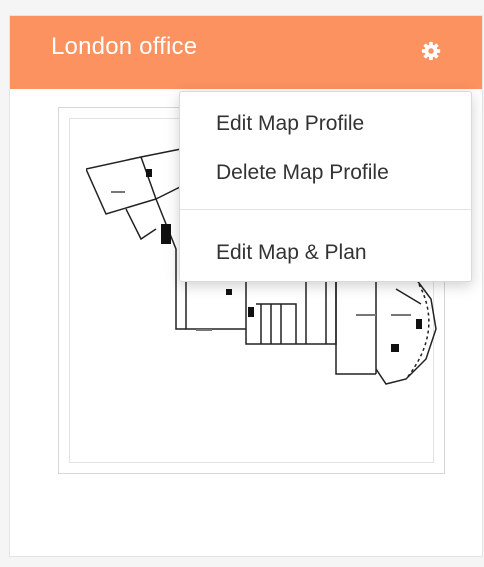 The height and width of the screenshot is (567, 484). Describe the element at coordinates (124, 46) in the screenshot. I see `card-title: London office` at that location.